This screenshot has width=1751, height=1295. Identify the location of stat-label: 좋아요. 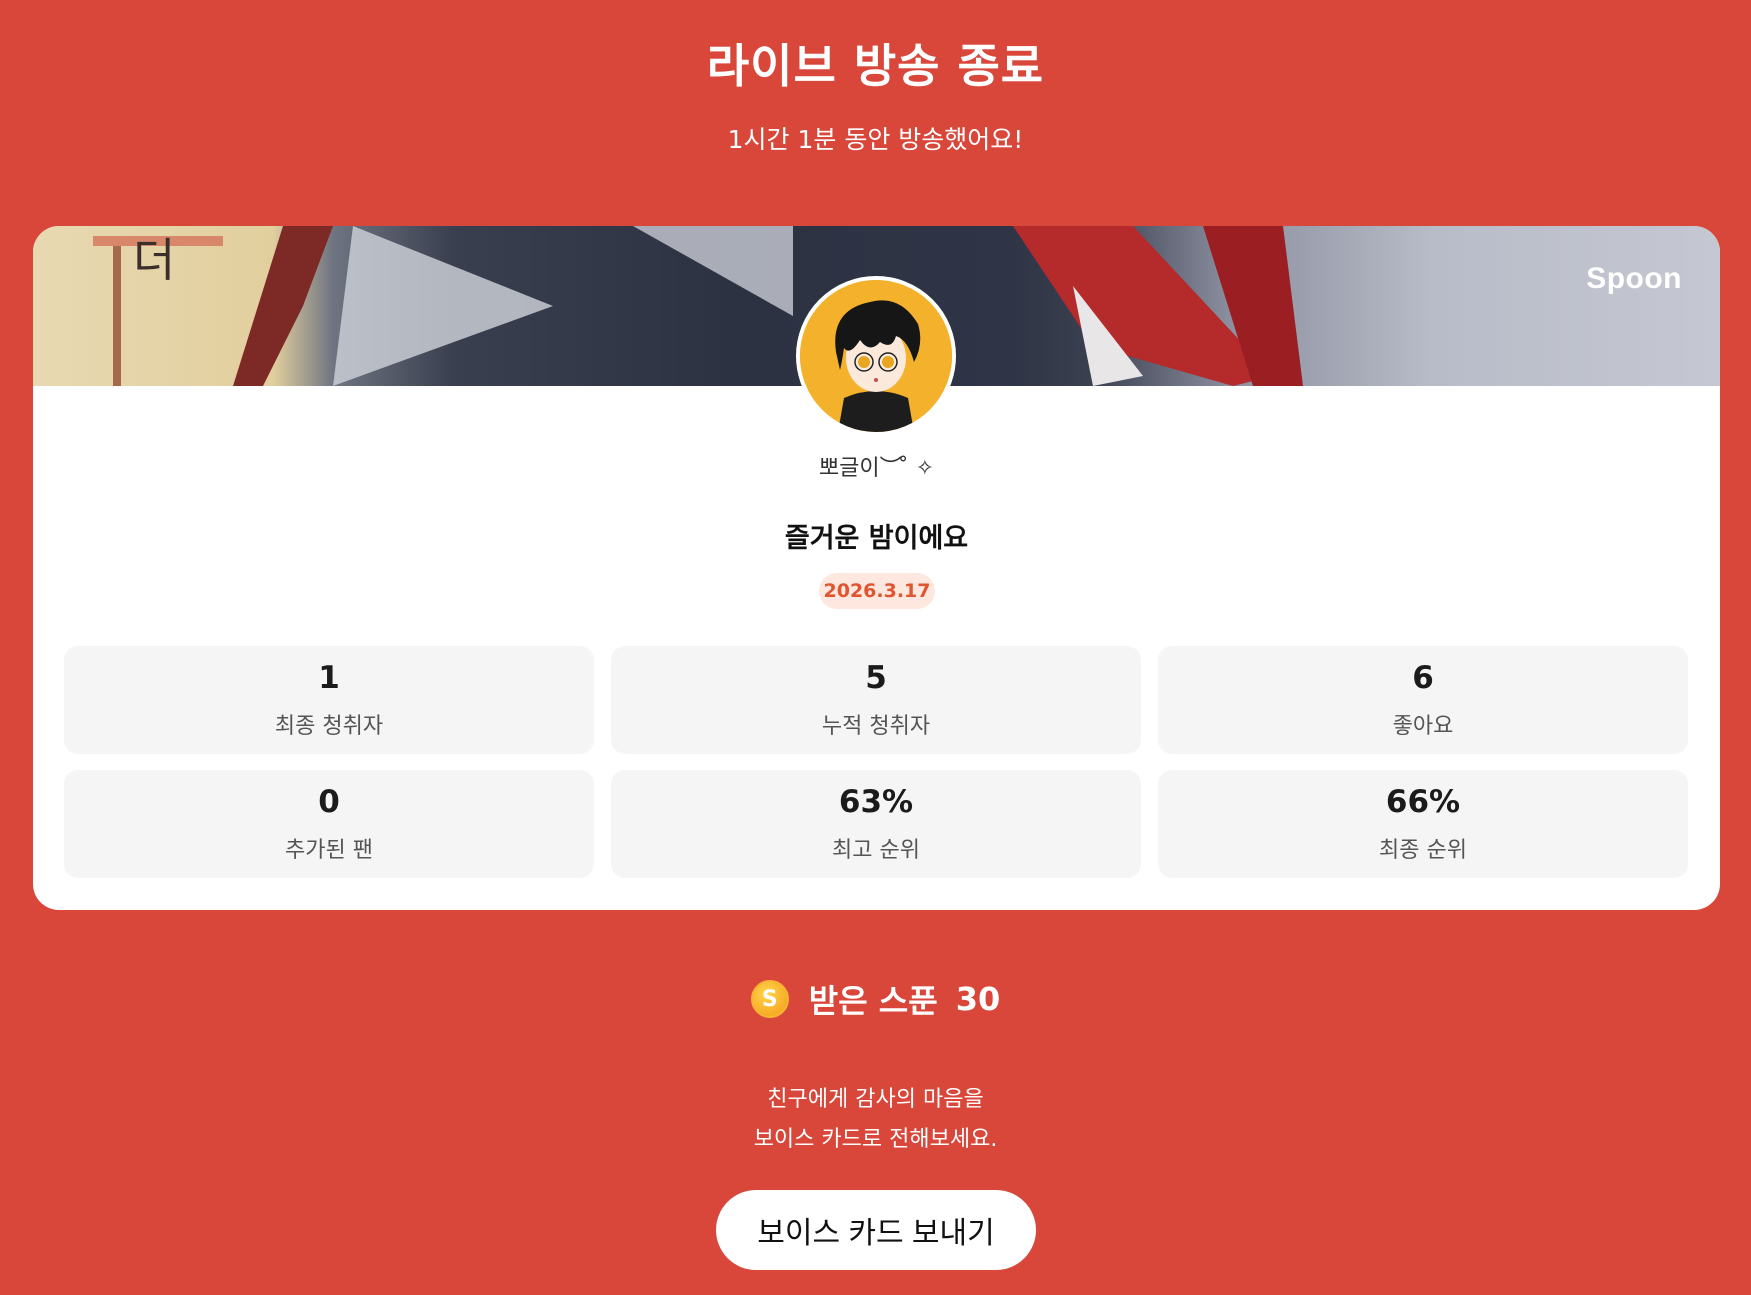
(1423, 726).